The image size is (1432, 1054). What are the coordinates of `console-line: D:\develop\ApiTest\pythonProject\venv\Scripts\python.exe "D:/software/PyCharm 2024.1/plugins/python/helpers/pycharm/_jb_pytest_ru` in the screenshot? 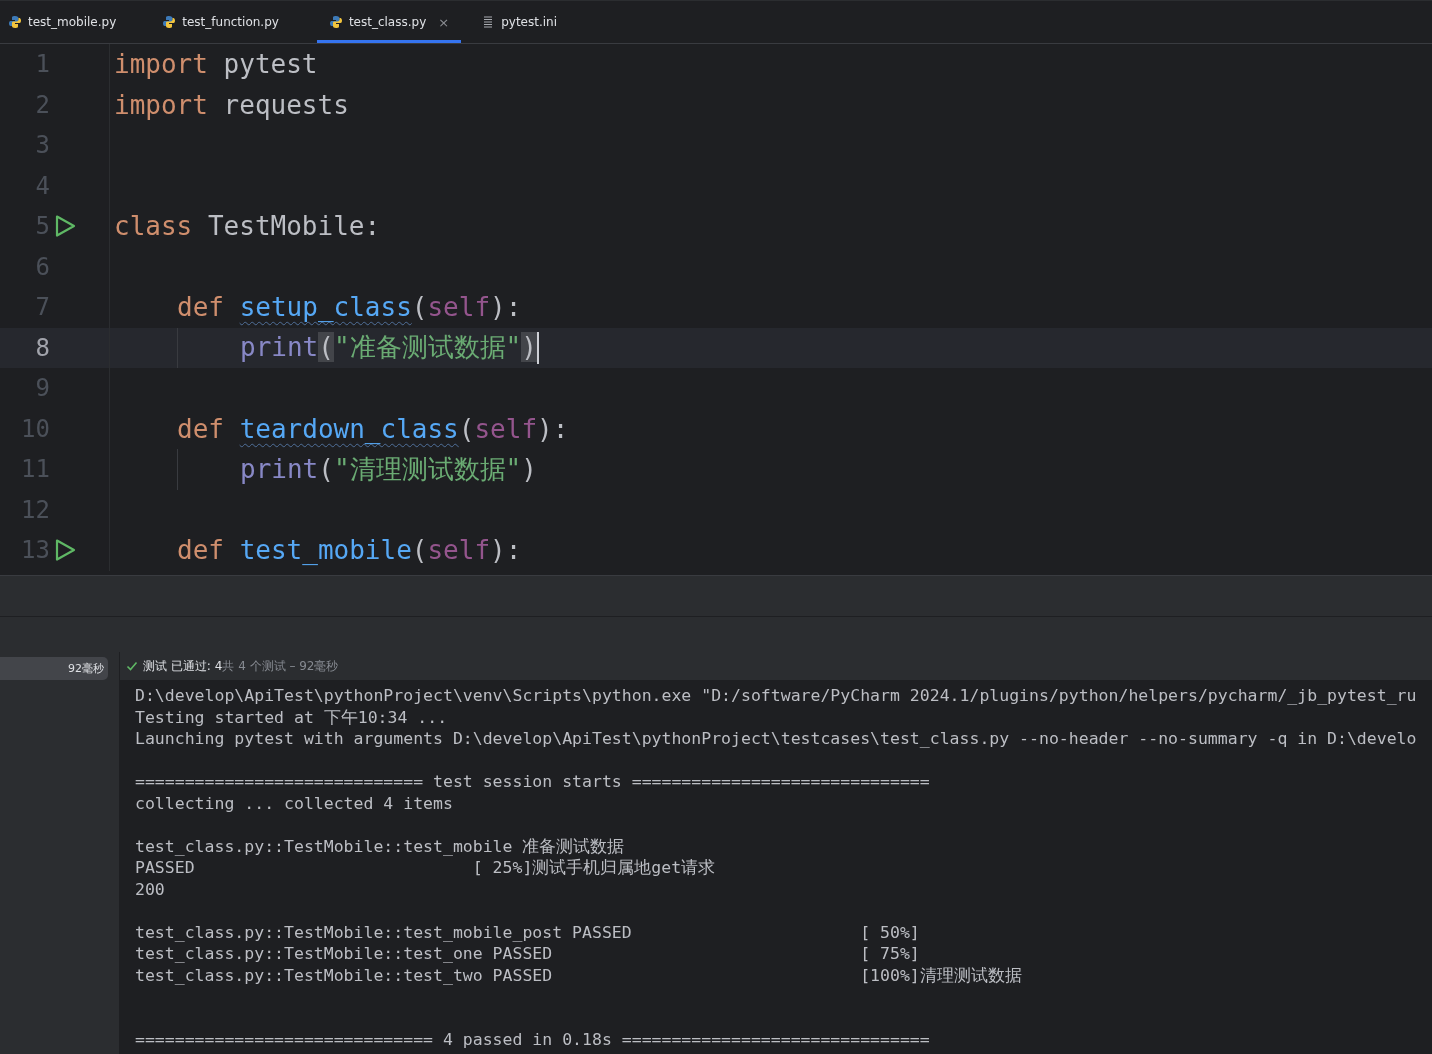 It's located at (776, 696).